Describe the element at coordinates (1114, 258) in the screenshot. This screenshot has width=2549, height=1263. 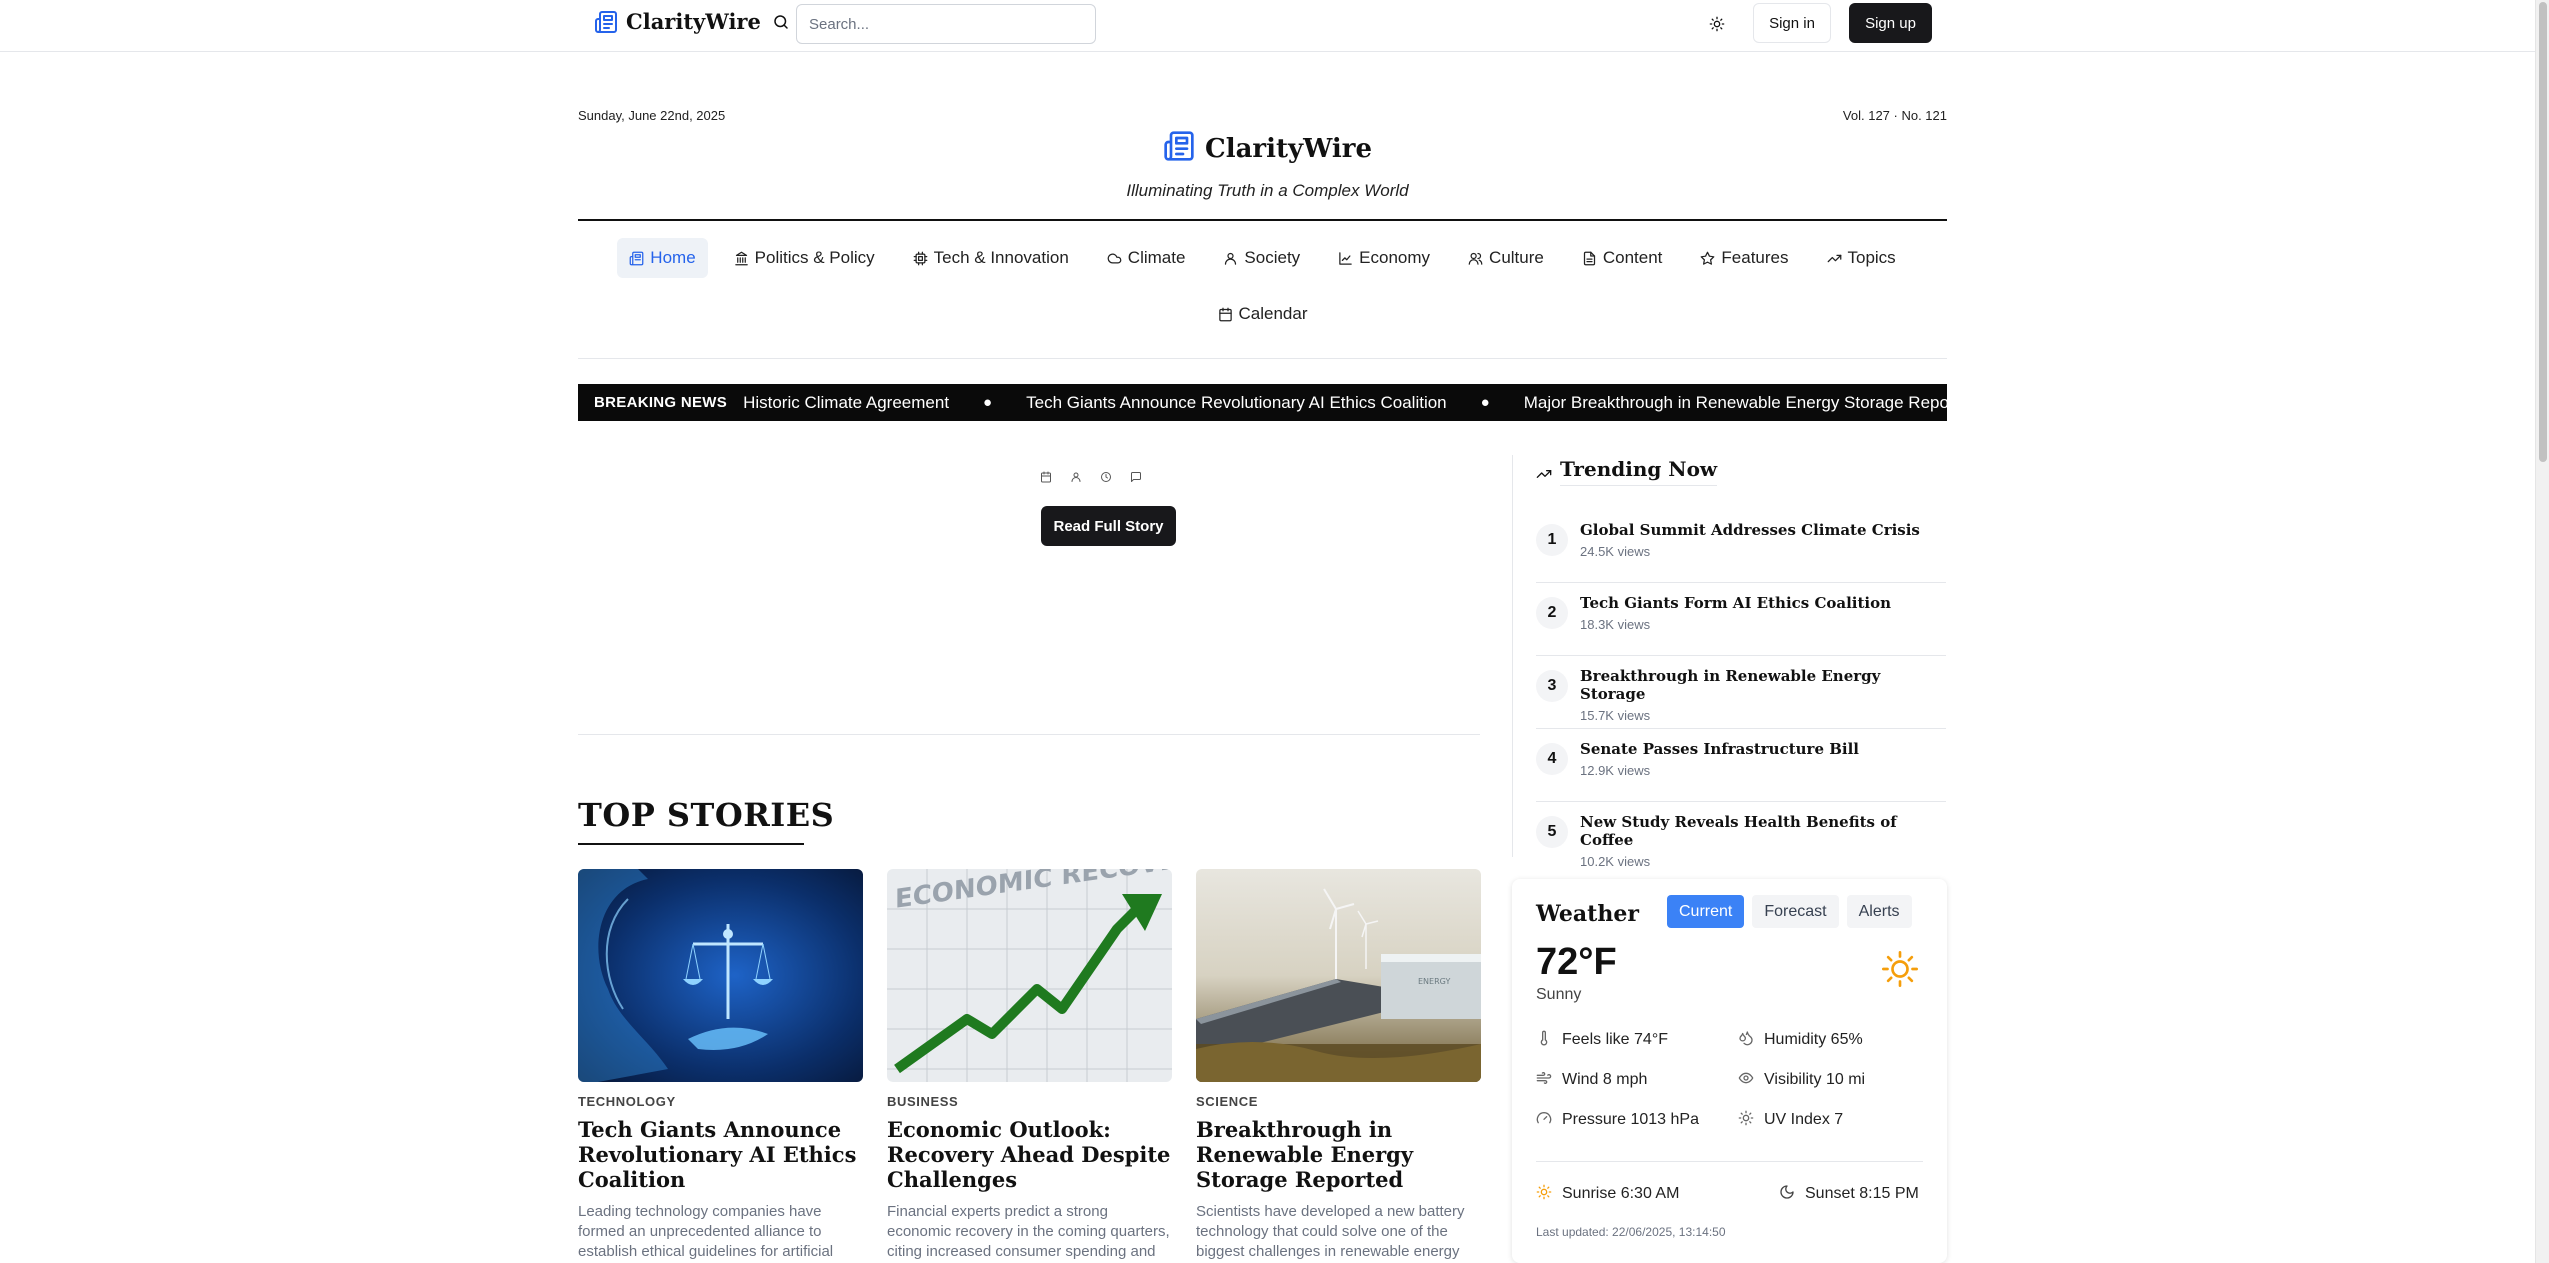
I see `cloud-icon` at that location.